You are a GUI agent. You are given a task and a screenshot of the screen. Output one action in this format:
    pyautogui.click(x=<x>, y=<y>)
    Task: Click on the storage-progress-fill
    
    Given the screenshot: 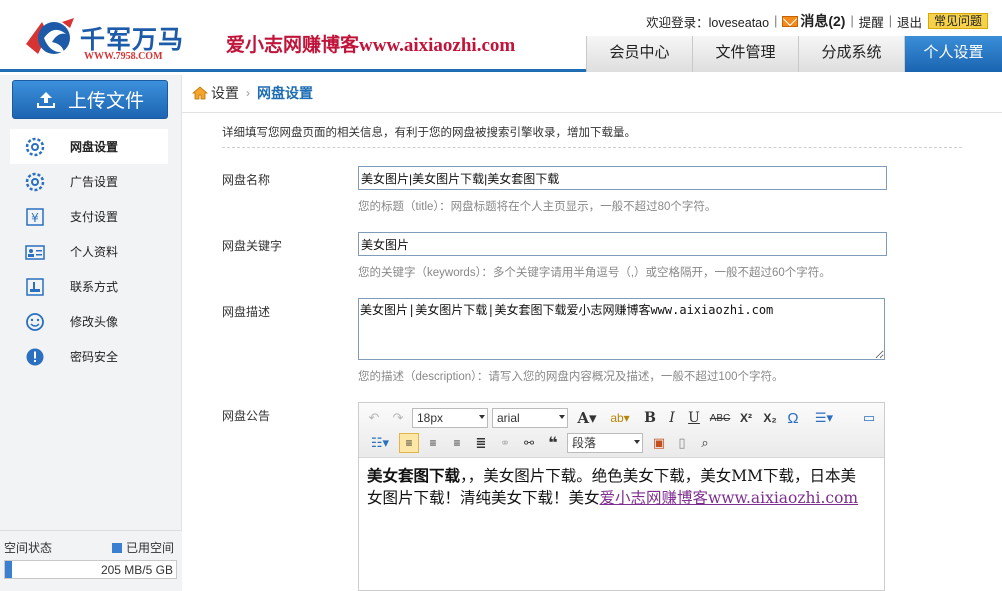 What is the action you would take?
    pyautogui.click(x=8, y=569)
    